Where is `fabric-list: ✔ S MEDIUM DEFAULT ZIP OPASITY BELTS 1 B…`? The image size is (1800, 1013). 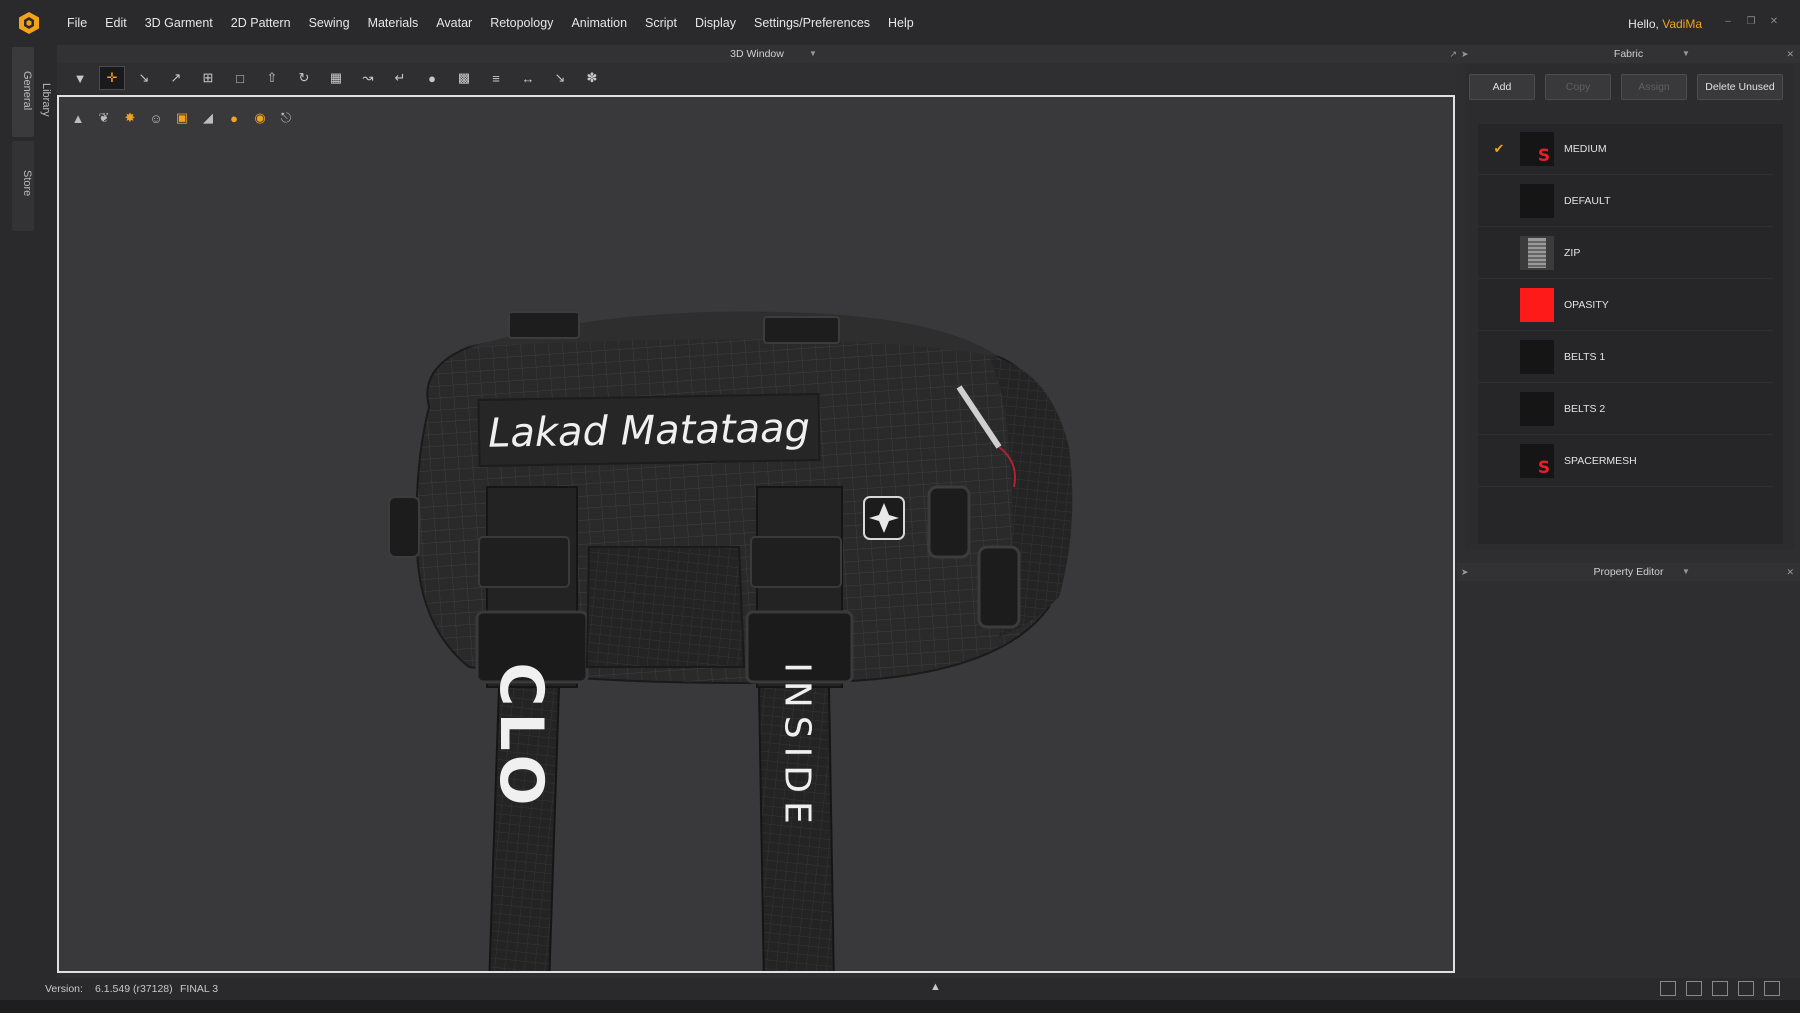 fabric-list: ✔ S MEDIUM DEFAULT ZIP OPASITY BELTS 1 B… is located at coordinates (1630, 334).